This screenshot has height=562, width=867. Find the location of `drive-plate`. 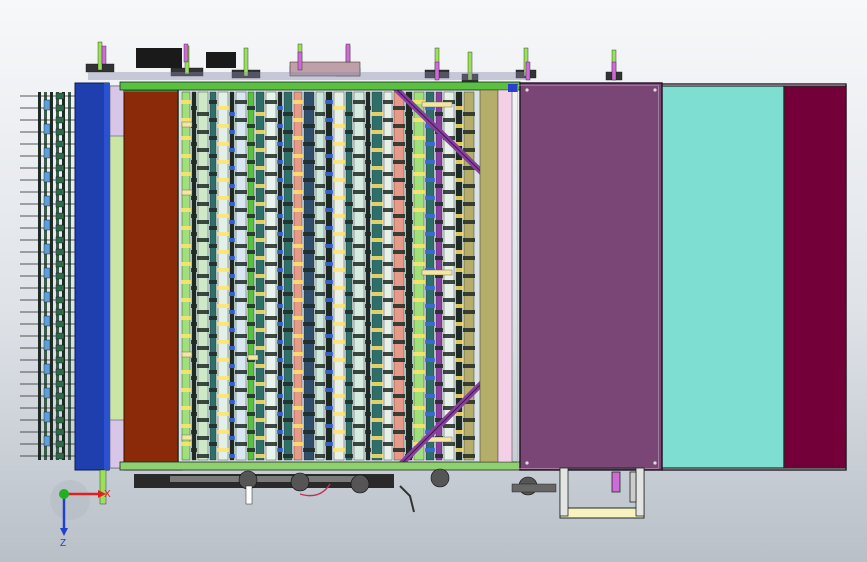

drive-plate is located at coordinates (308, 76).